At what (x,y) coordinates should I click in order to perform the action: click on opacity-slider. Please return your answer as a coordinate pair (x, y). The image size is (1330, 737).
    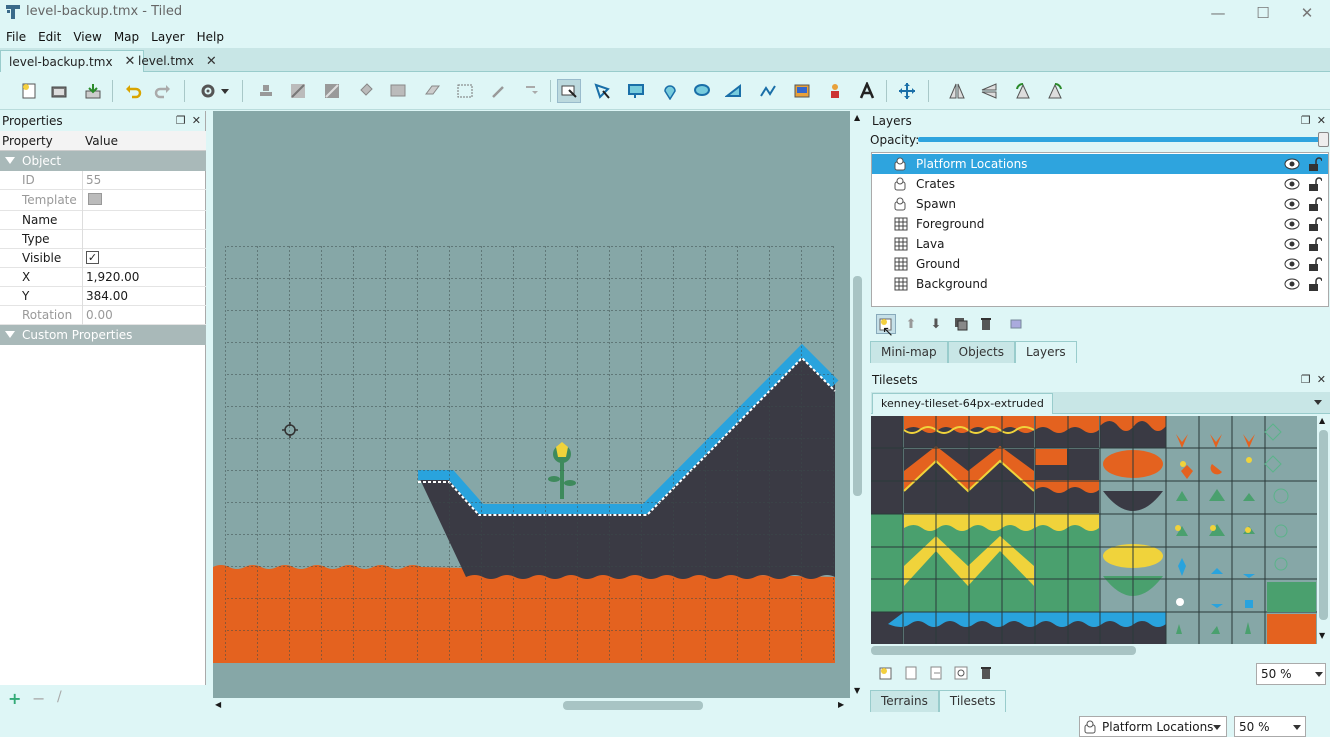
    Looking at the image, I should click on (1120, 139).